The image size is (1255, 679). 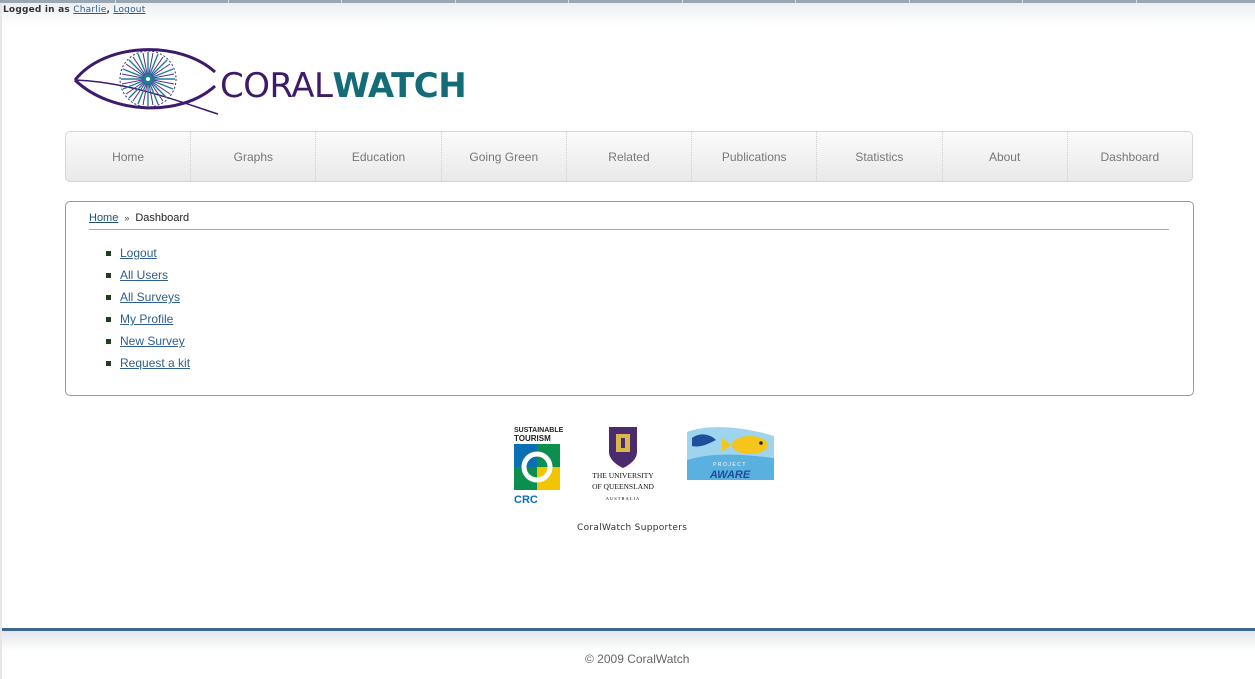 I want to click on list-item: New Survey, so click(x=148, y=341).